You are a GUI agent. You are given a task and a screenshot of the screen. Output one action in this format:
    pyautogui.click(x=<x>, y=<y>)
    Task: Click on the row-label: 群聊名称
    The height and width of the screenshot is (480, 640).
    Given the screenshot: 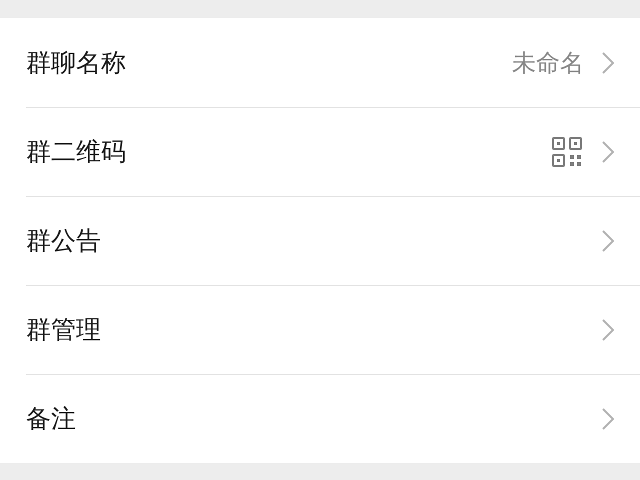 What is the action you would take?
    pyautogui.click(x=76, y=63)
    